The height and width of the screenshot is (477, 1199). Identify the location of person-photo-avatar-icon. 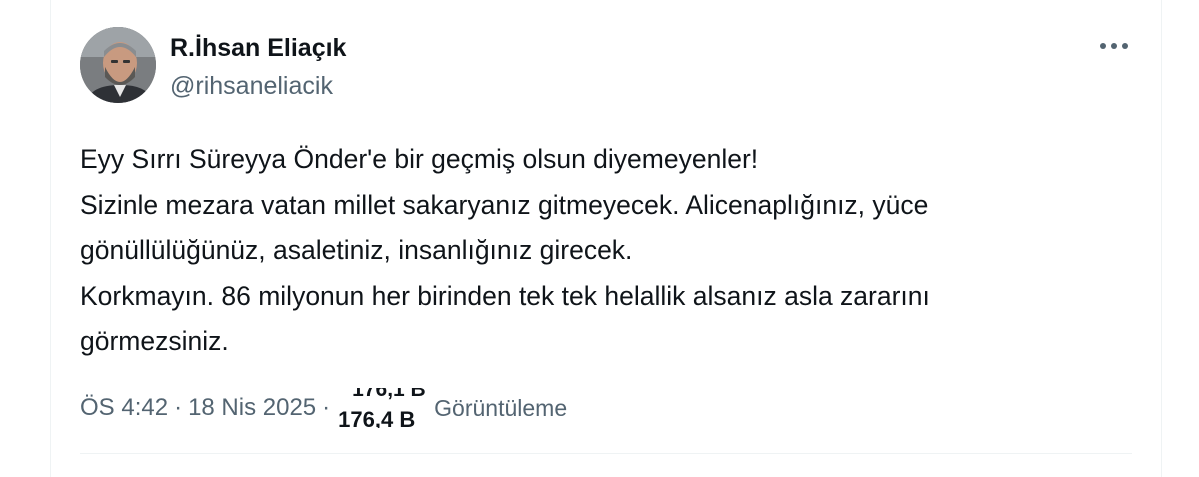
(118, 65).